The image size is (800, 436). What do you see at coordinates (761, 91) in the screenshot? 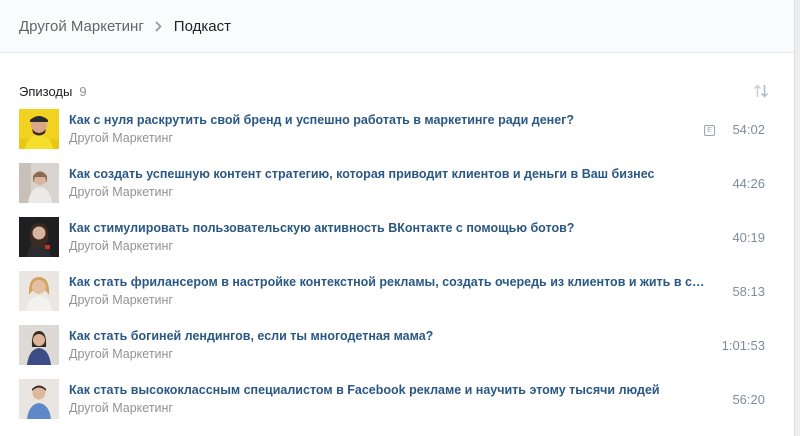
I see `sort-icon` at bounding box center [761, 91].